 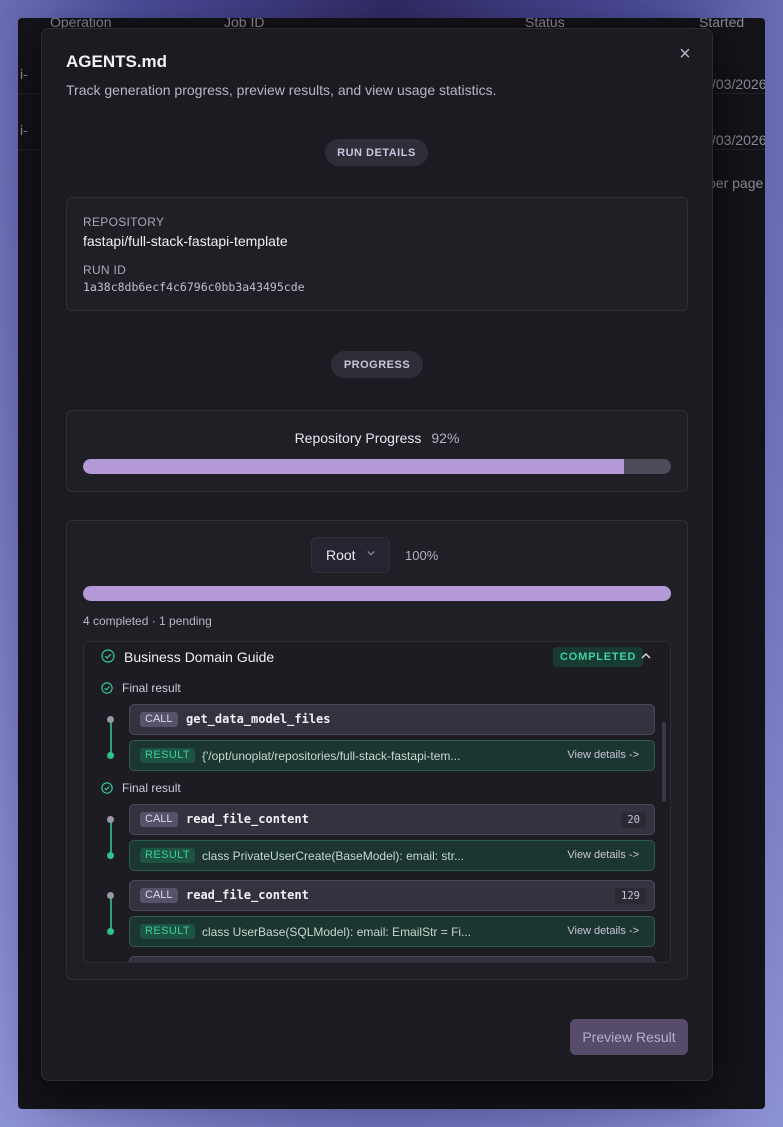 I want to click on repository-progress-title: Repository Progress, so click(x=358, y=438).